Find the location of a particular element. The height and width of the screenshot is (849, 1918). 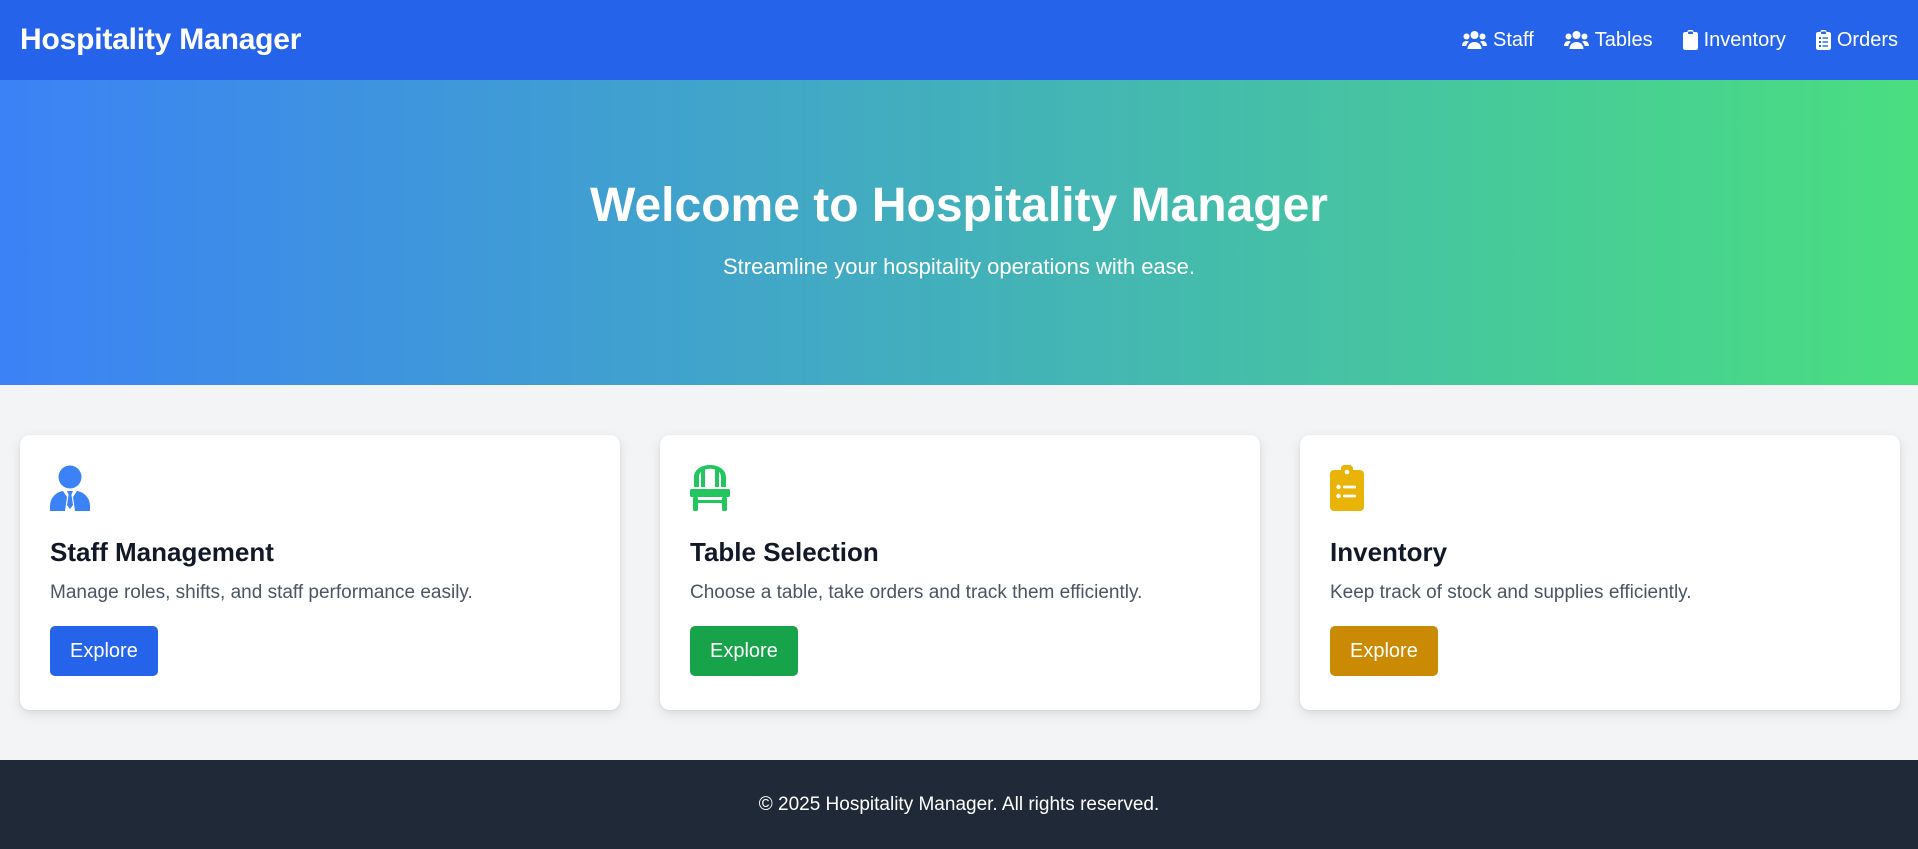

brand-logo-text: Hospitality Manager is located at coordinates (160, 40).